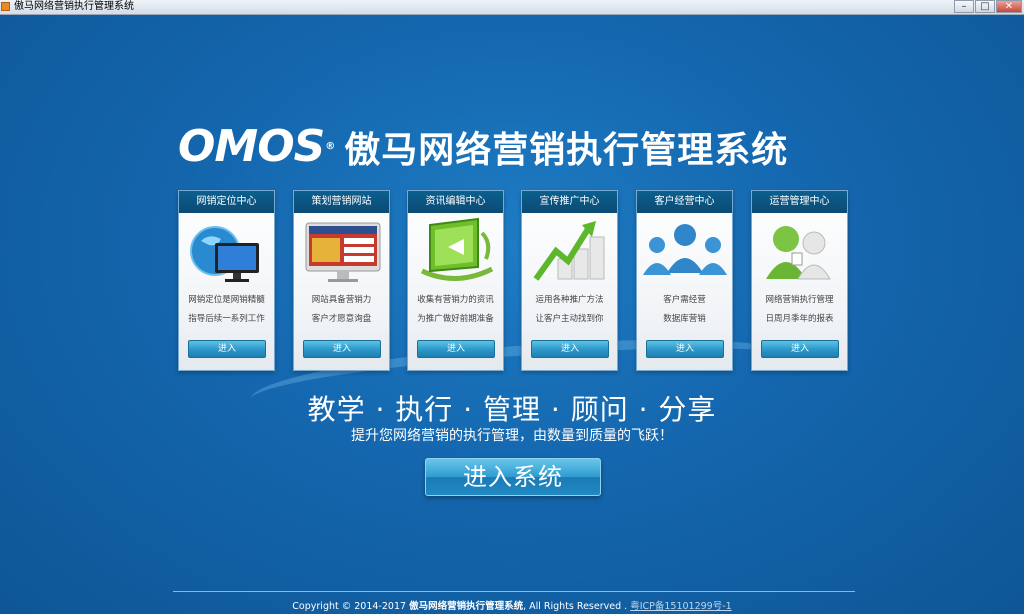 The height and width of the screenshot is (614, 1024). I want to click on customers-icon, so click(684, 250).